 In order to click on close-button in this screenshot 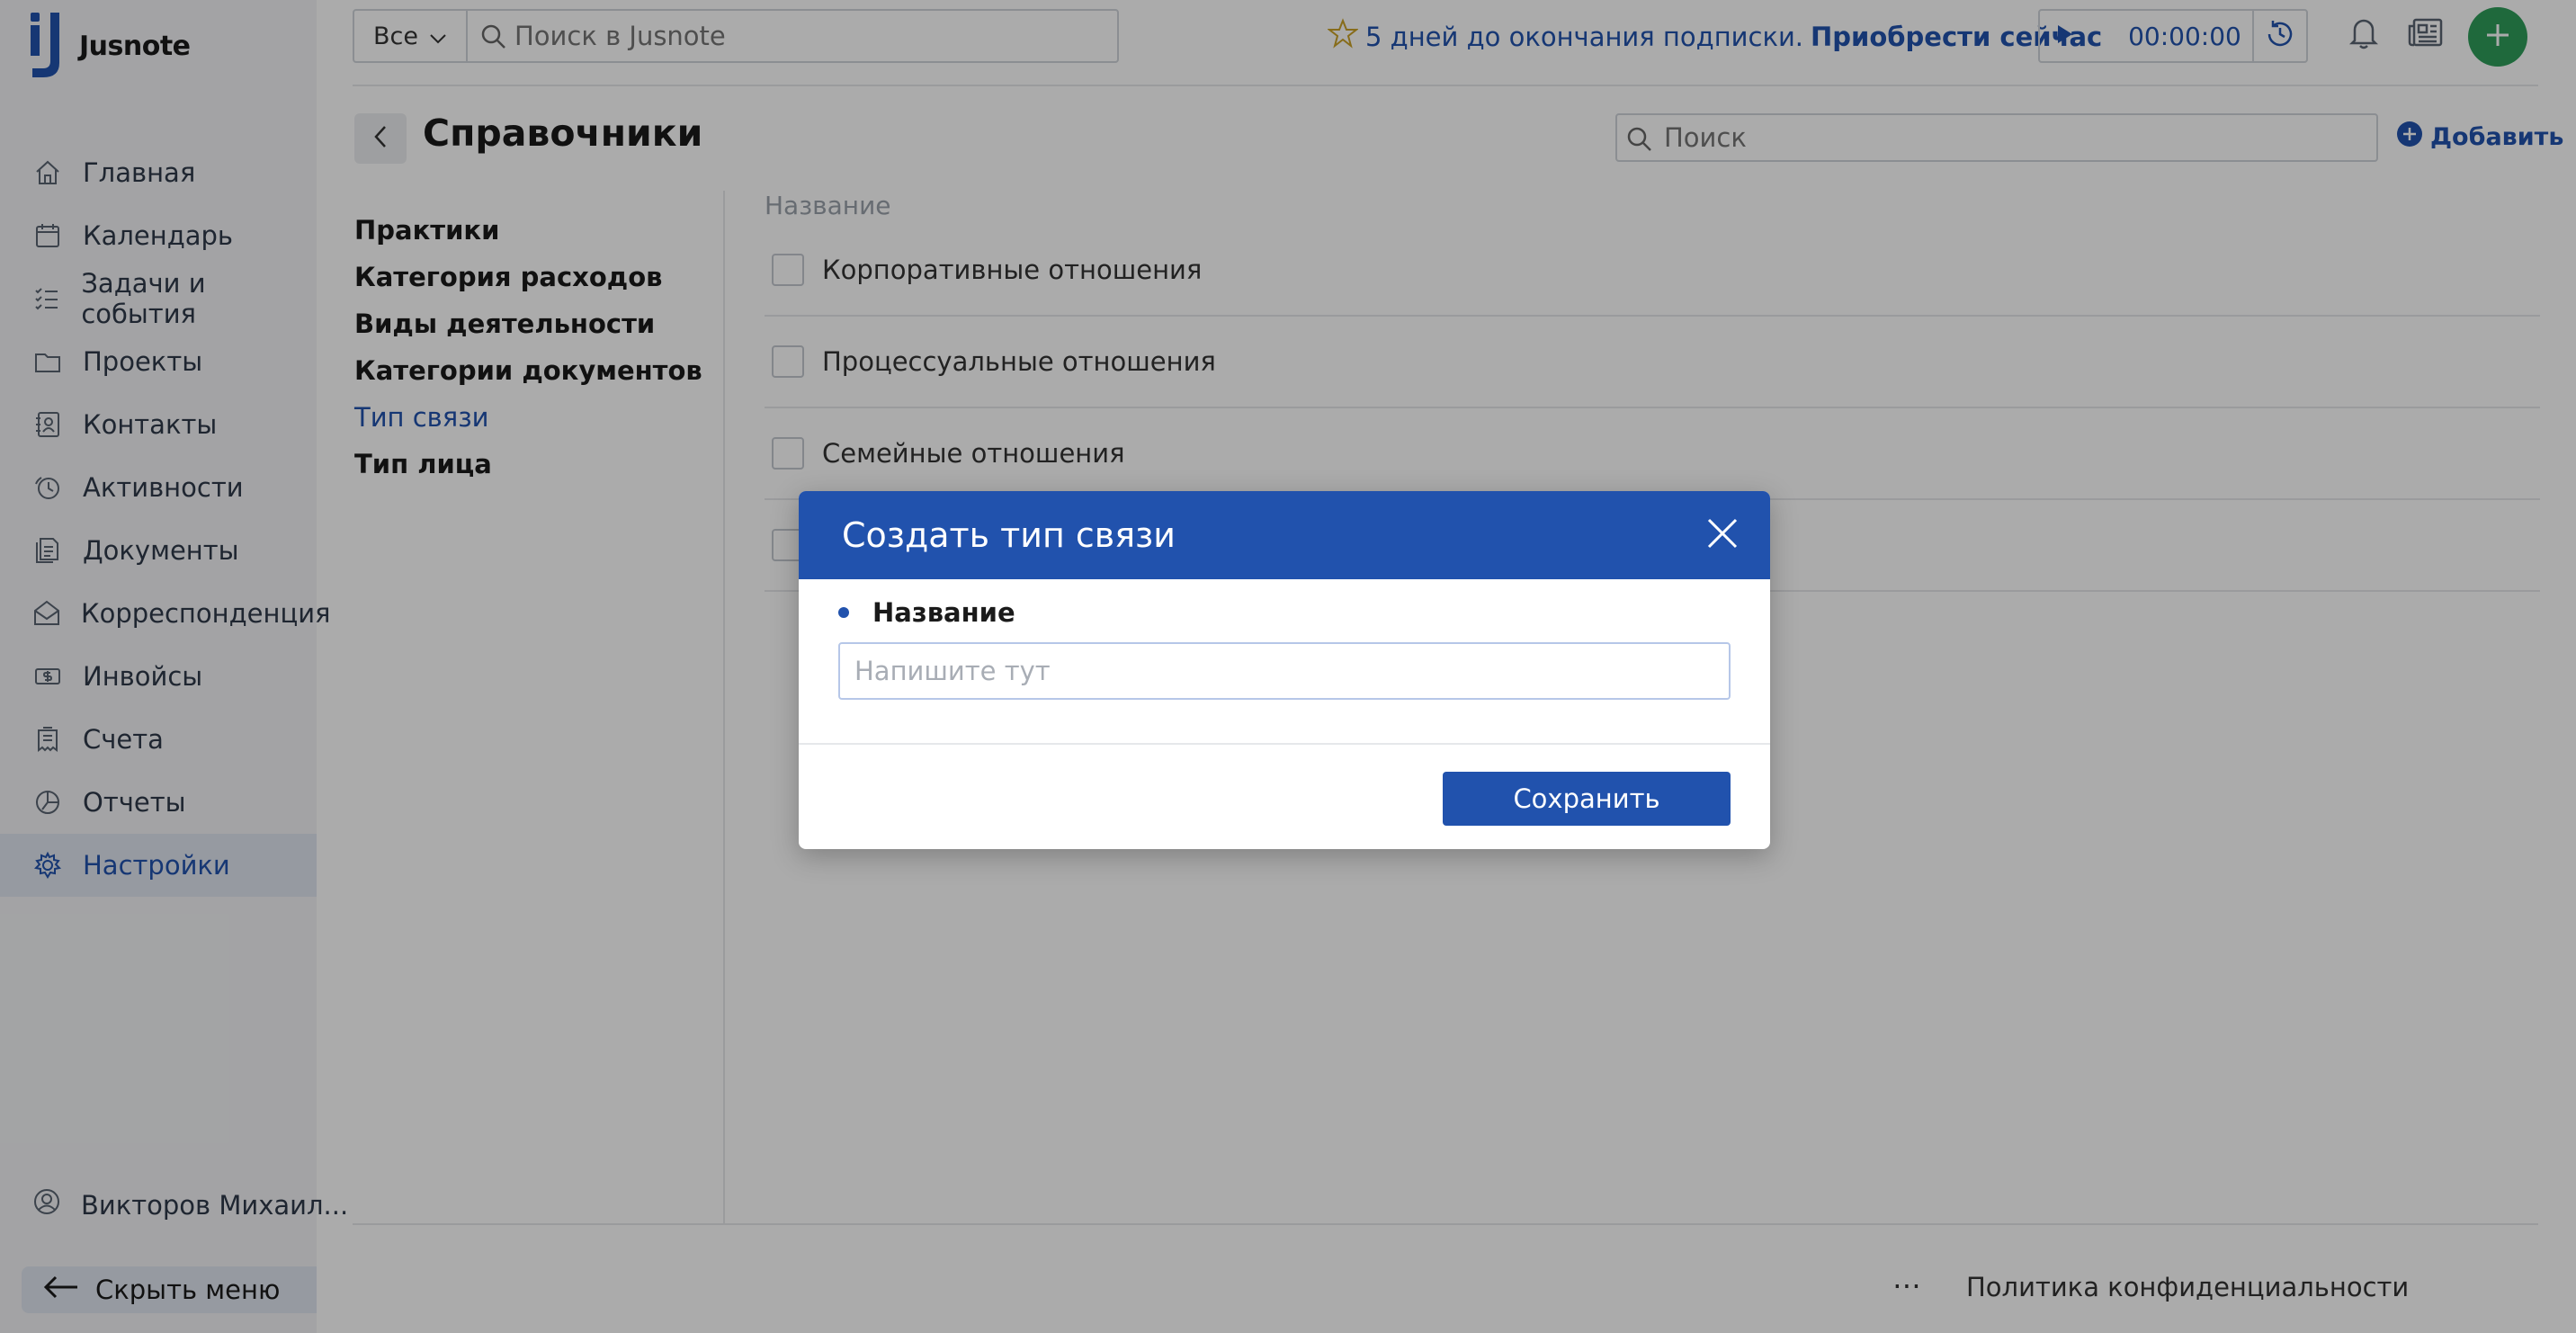, I will do `click(1722, 535)`.